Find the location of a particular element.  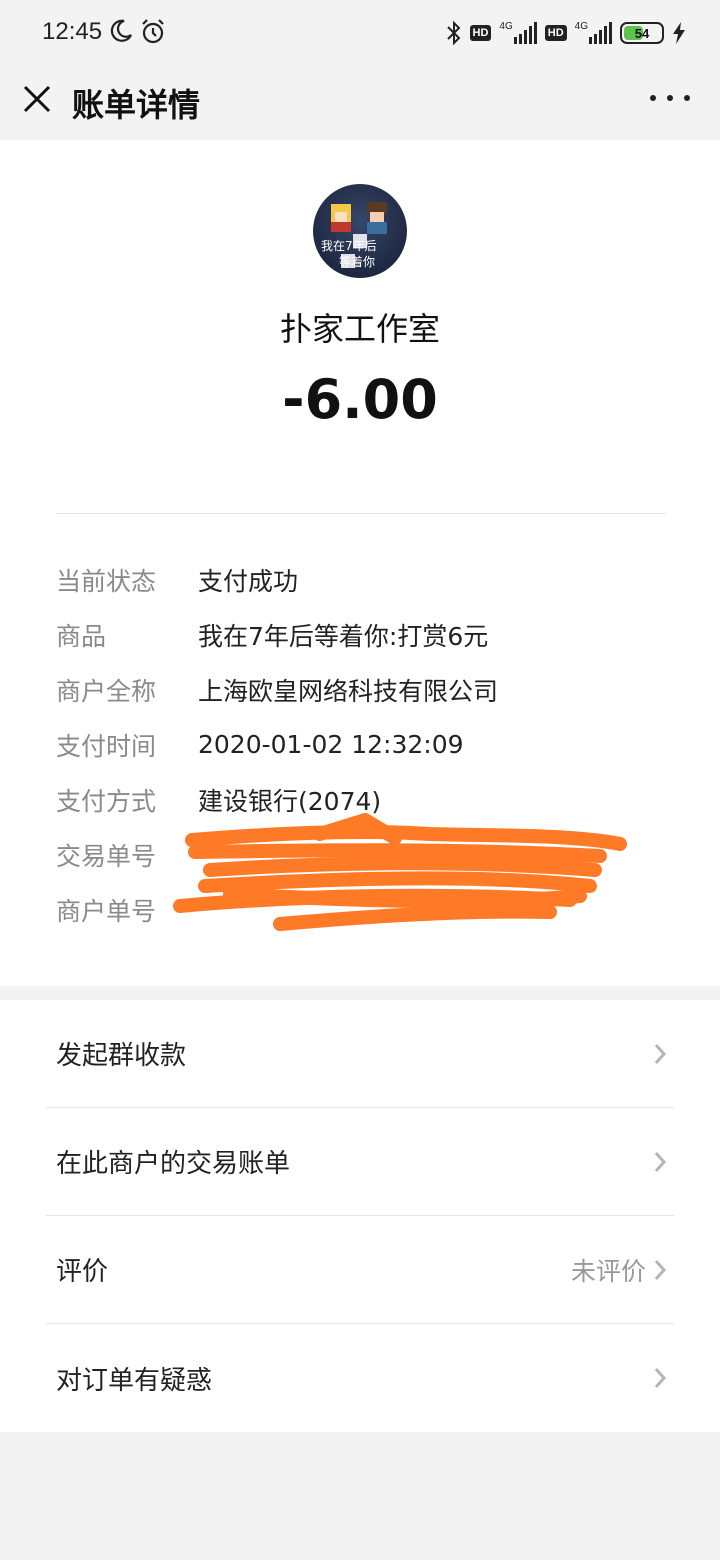

battery-level: 54 is located at coordinates (642, 33).